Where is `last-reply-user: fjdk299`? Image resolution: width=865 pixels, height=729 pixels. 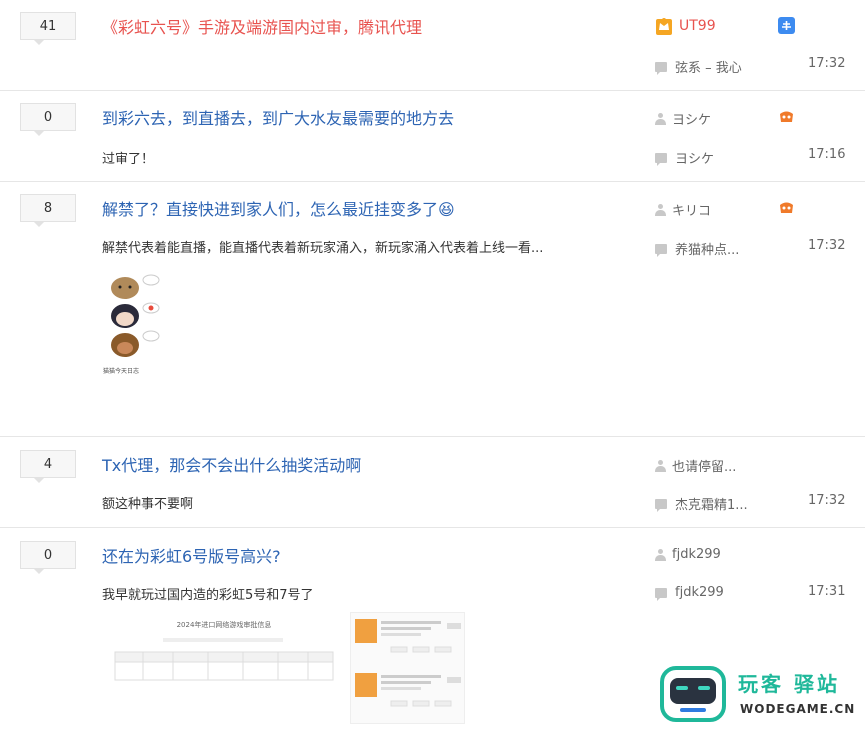 last-reply-user: fjdk299 is located at coordinates (699, 592).